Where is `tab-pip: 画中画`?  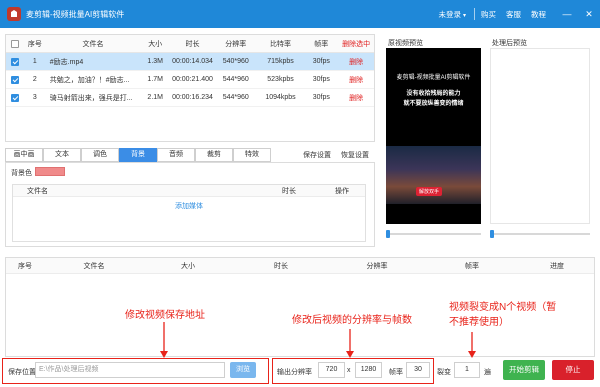
tab-pip: 画中画 is located at coordinates (24, 155).